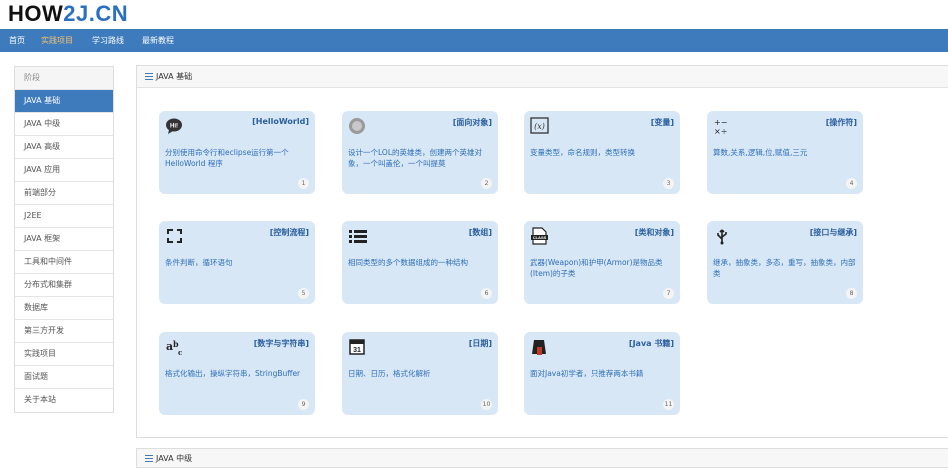 The width and height of the screenshot is (948, 469). I want to click on svg-text: Hi!, so click(174, 127).